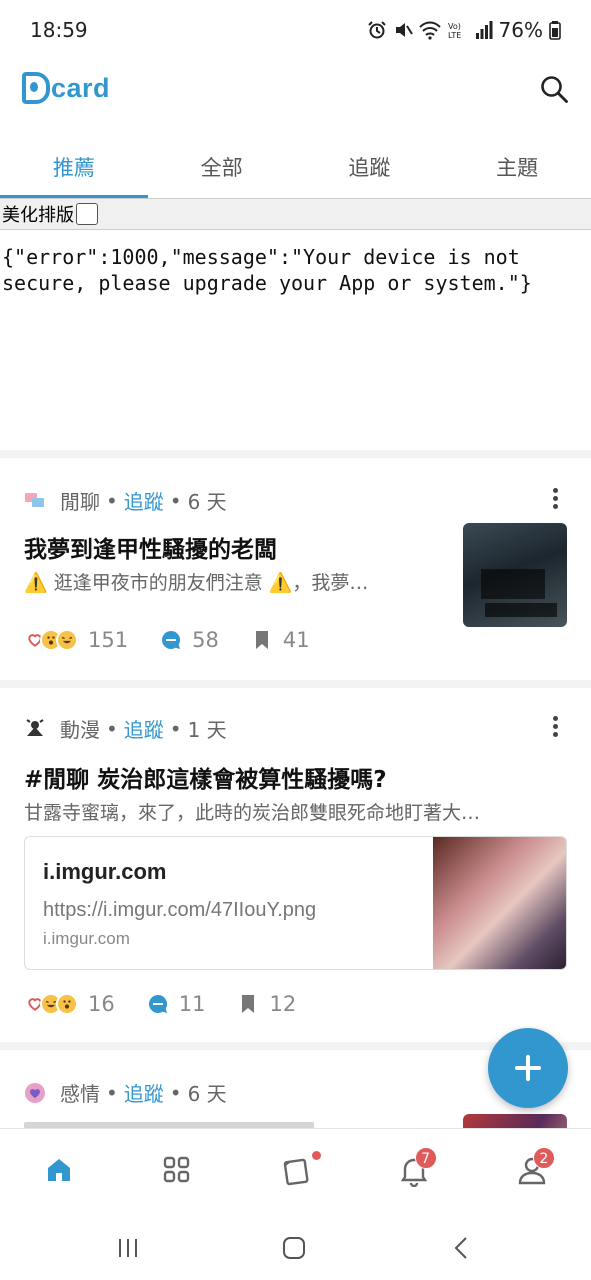  I want to click on pretty-print-bar: 美化排版, so click(295, 214).